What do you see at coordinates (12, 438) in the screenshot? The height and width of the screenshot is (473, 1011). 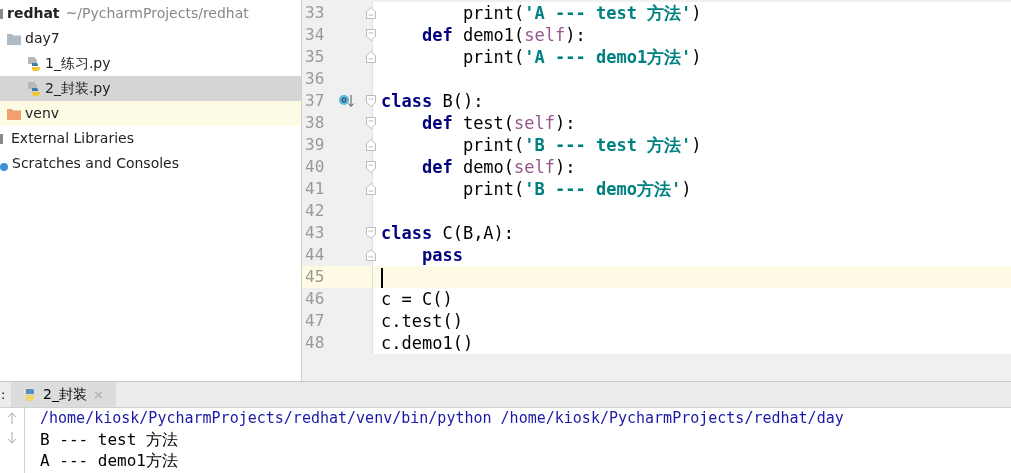 I see `down-arrow-icon` at bounding box center [12, 438].